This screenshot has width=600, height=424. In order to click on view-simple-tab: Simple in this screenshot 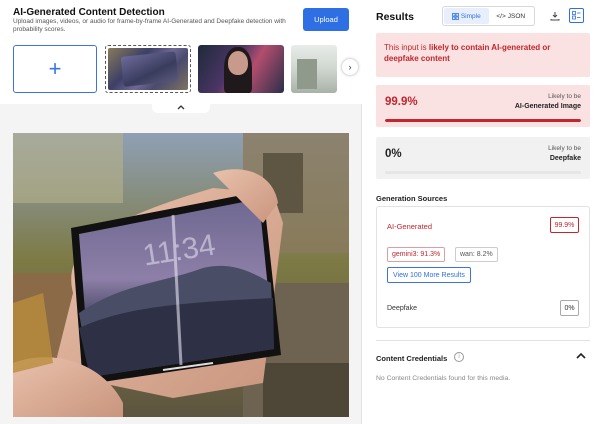, I will do `click(466, 16)`.